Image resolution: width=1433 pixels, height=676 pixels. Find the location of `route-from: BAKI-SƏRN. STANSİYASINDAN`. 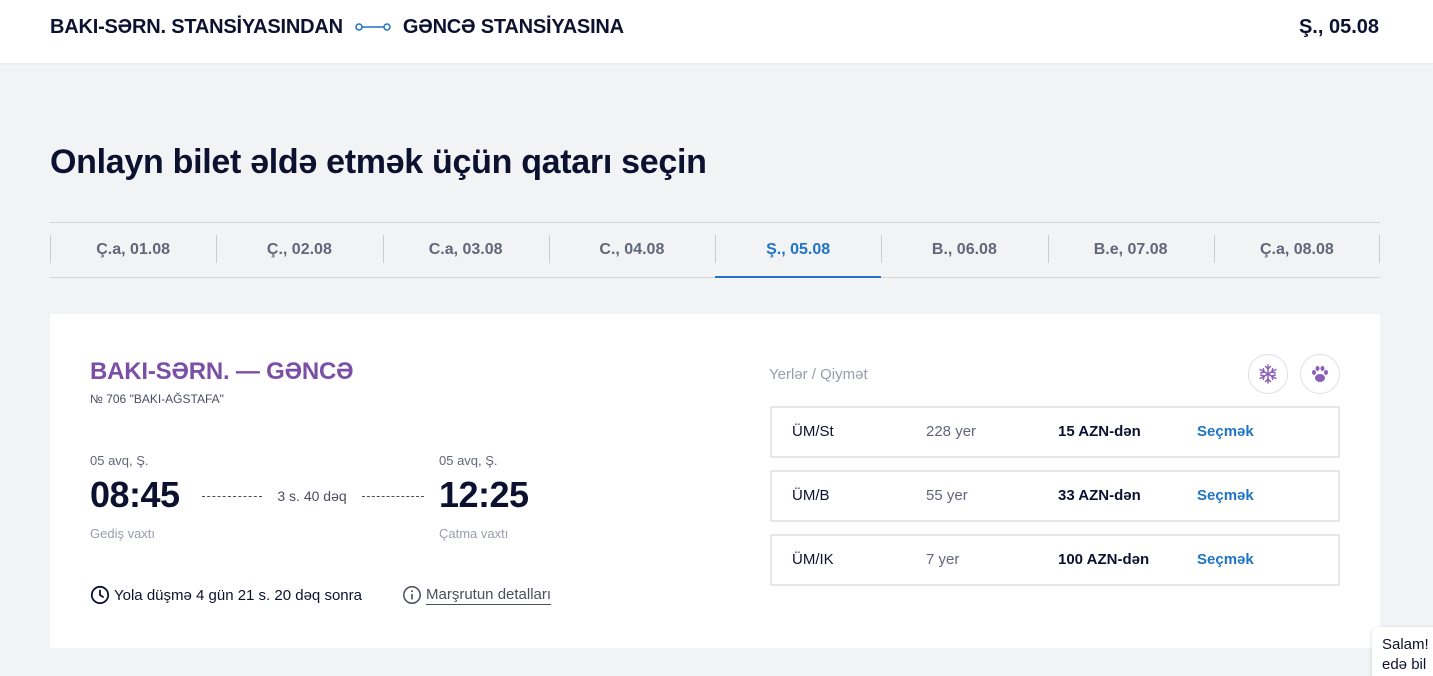

route-from: BAKI-SƏRN. STANSİYASINDAN is located at coordinates (196, 26).